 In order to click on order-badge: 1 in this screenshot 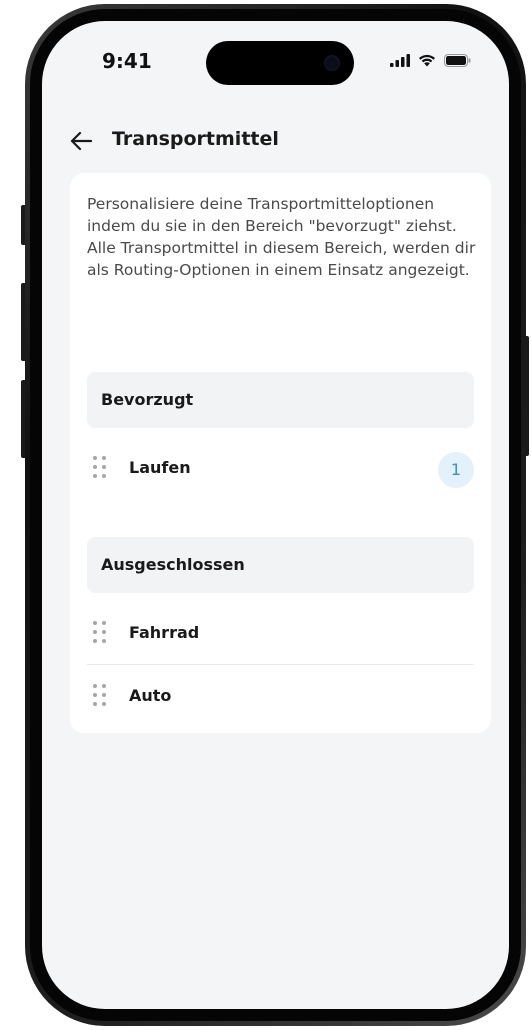, I will do `click(456, 470)`.